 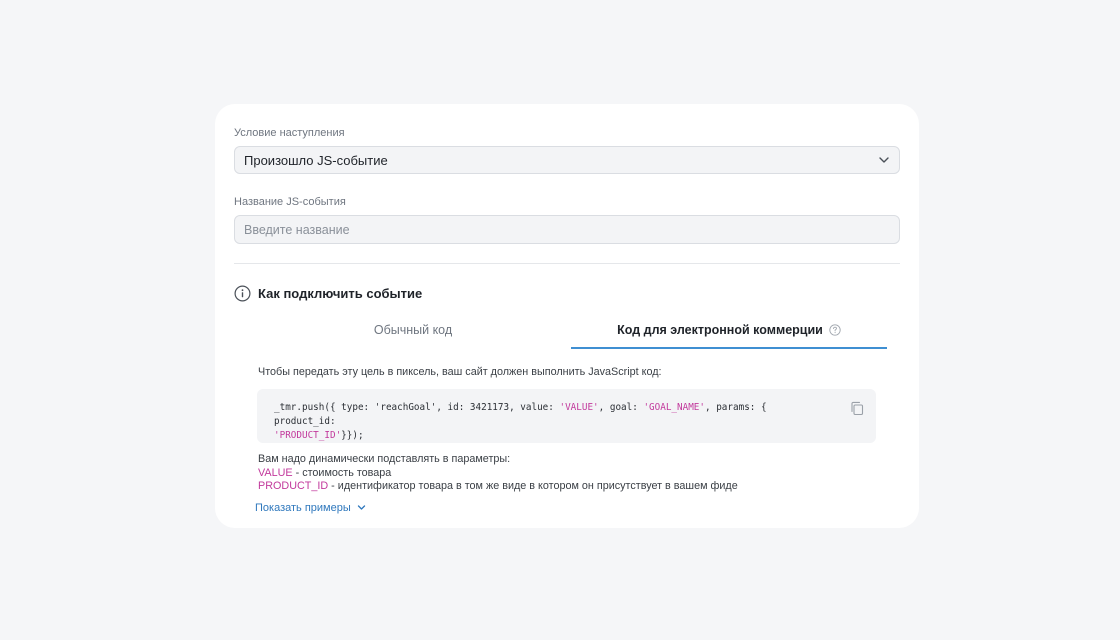 I want to click on param-value-row: VALUE - стоимость товара, so click(x=579, y=474).